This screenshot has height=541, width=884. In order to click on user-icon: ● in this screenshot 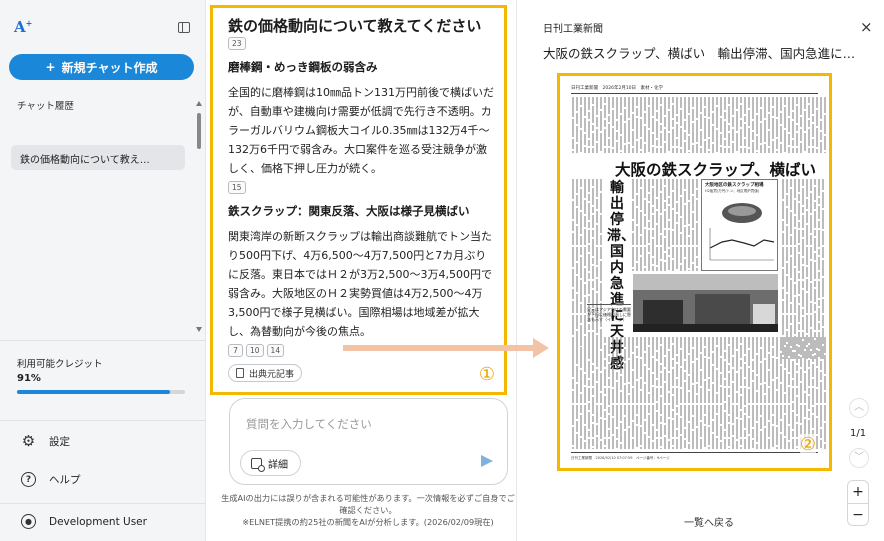, I will do `click(28, 521)`.